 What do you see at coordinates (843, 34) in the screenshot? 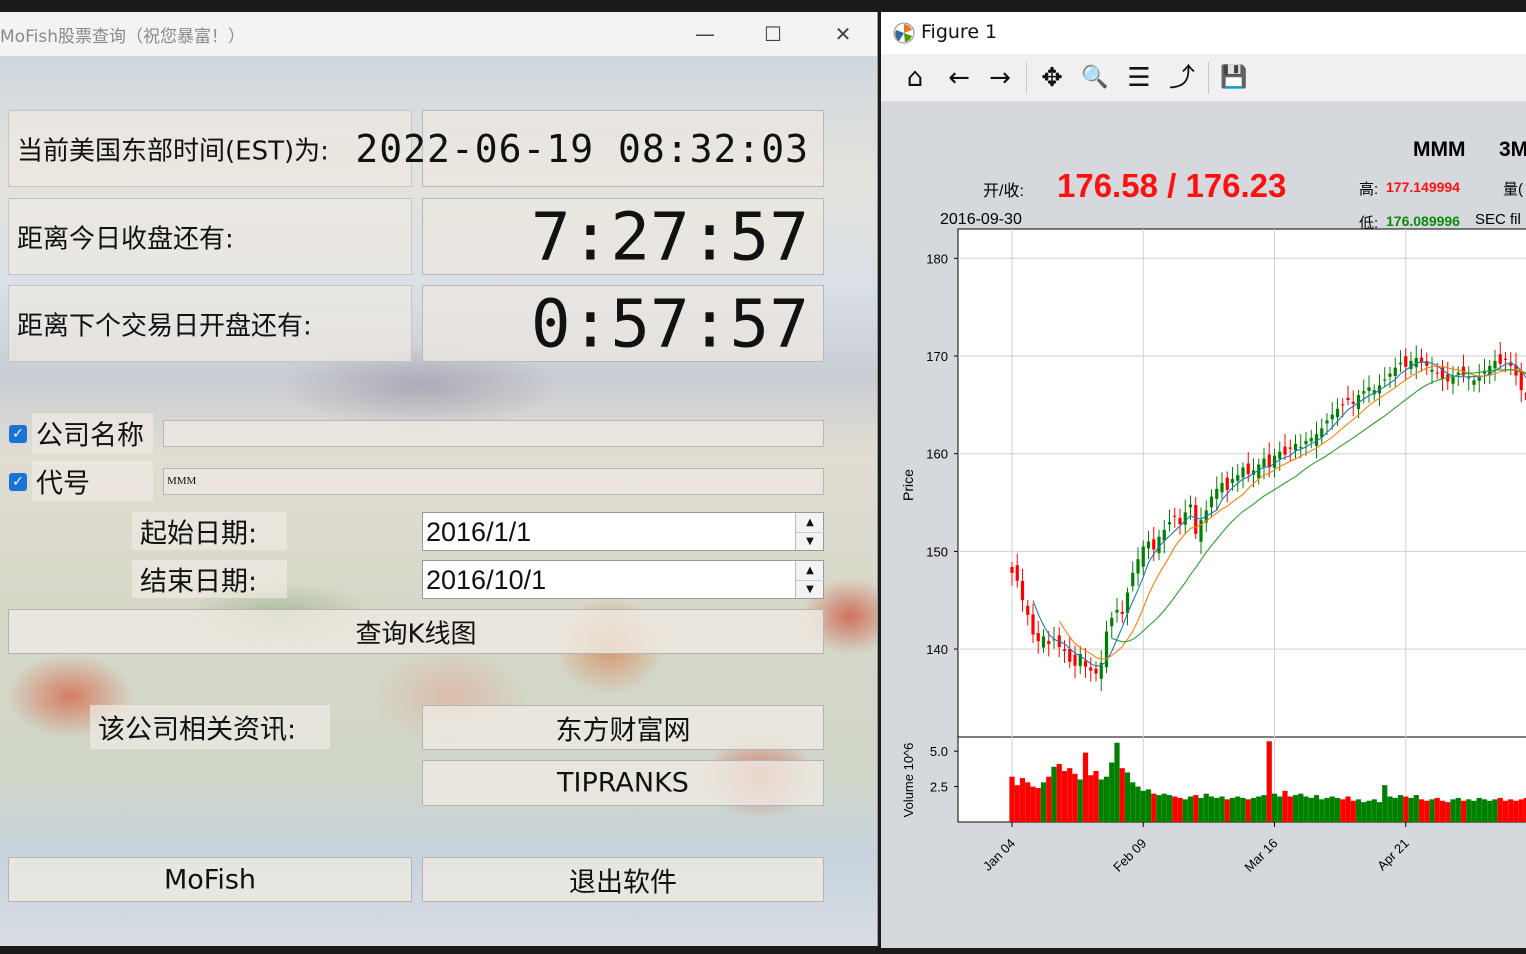
I see `close-button: ✕` at bounding box center [843, 34].